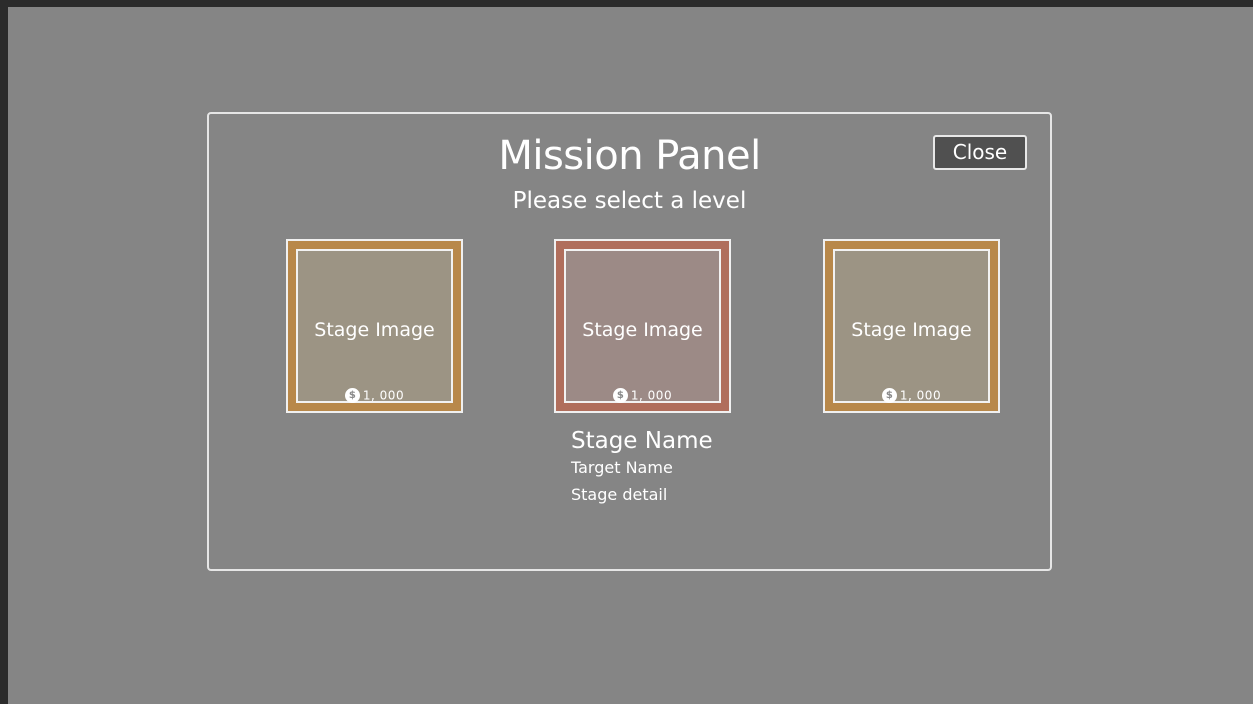 Image resolution: width=1253 pixels, height=704 pixels. I want to click on stage-card-1: Stage Image $1, 000, so click(374, 326).